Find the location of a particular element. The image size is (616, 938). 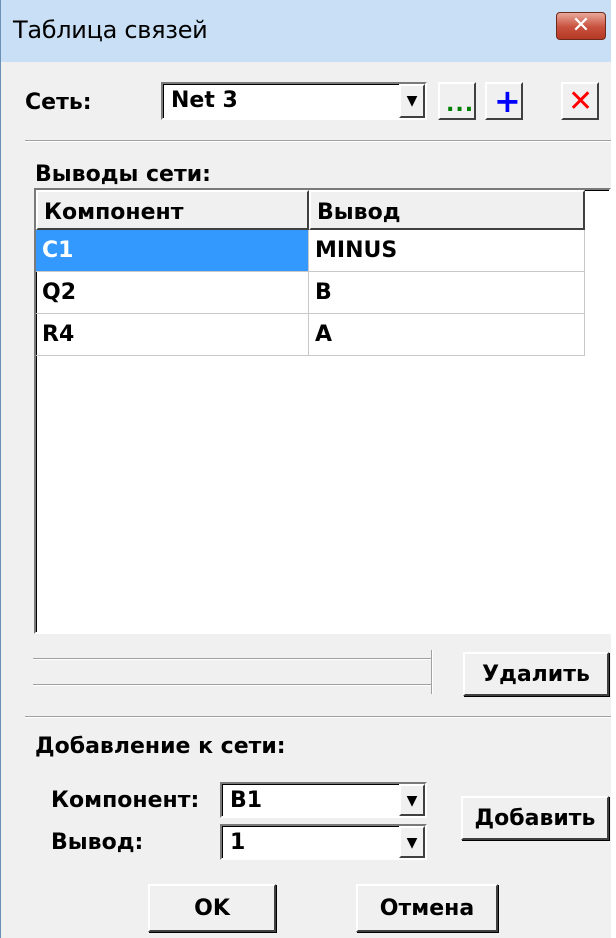

table-cell-component: R4 is located at coordinates (172, 335).